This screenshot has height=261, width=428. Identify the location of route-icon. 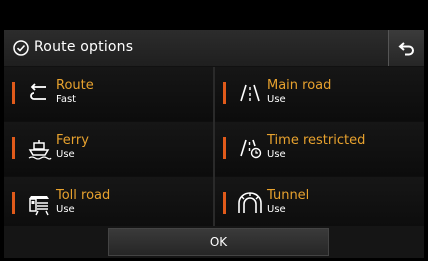
(38, 91).